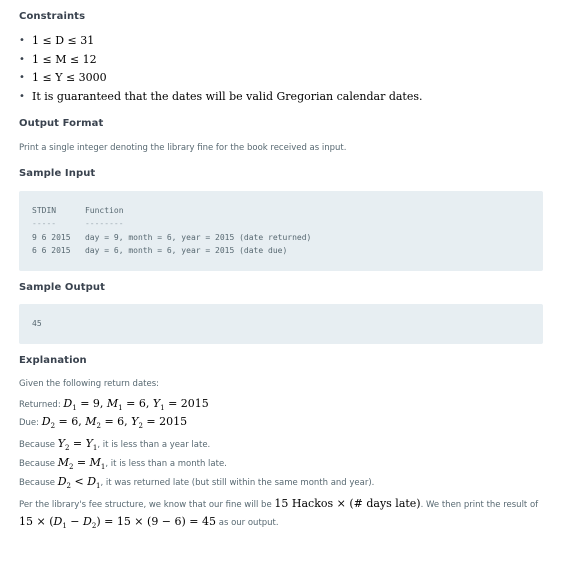 The width and height of the screenshot is (564, 561). I want to click on list-item: • 1 ≤ Y ≤ 3000, so click(63, 78).